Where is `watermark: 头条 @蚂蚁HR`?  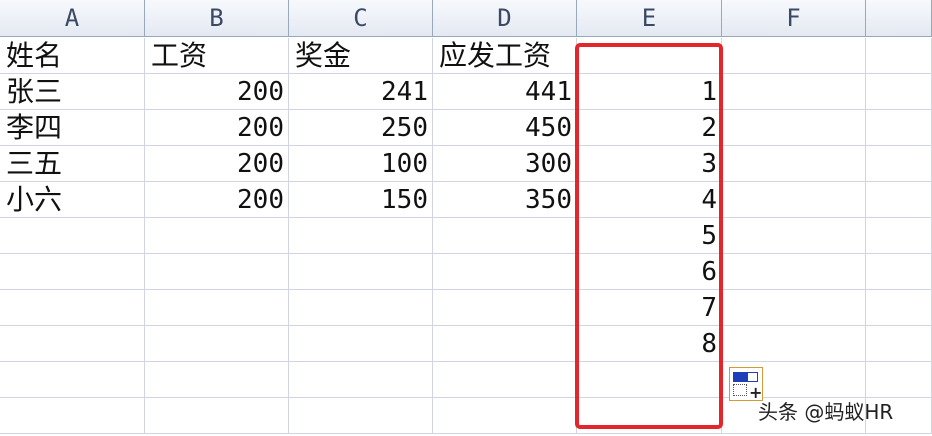
watermark: 头条 @蚂蚁HR is located at coordinates (826, 412).